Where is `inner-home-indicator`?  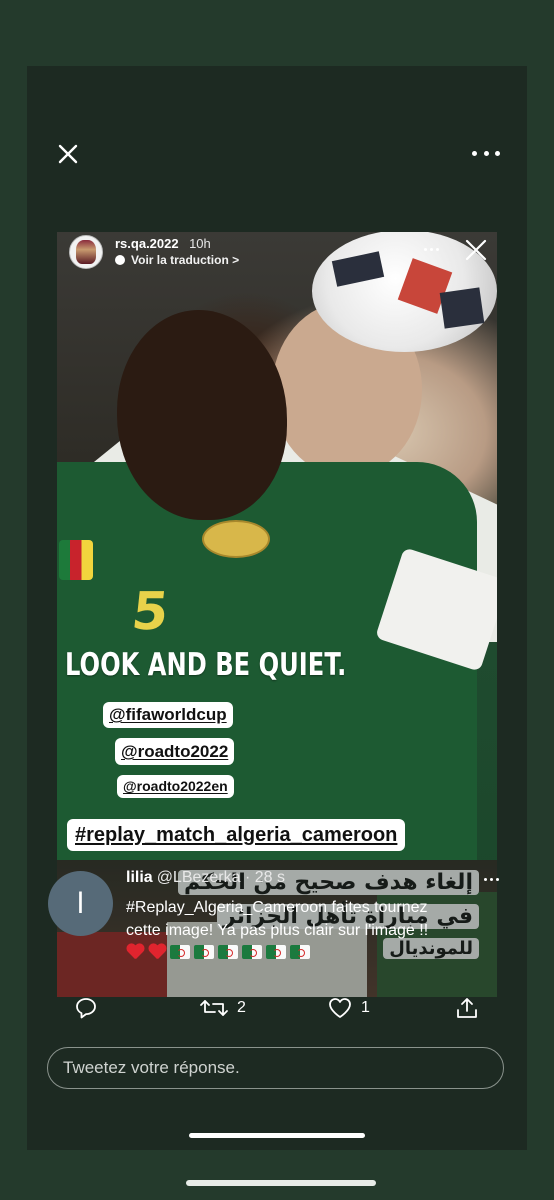 inner-home-indicator is located at coordinates (277, 1135).